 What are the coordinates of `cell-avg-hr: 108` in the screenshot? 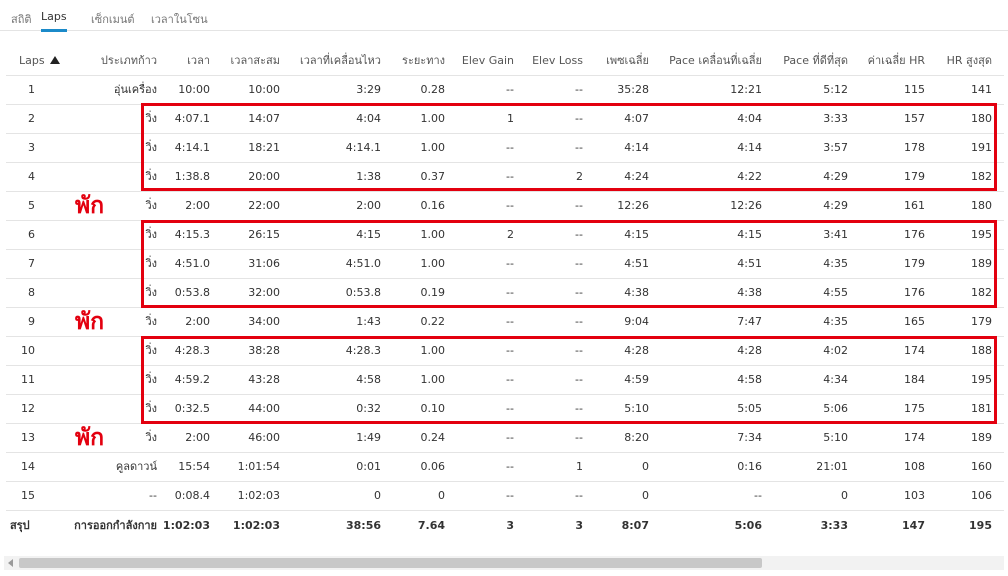 It's located at (914, 466).